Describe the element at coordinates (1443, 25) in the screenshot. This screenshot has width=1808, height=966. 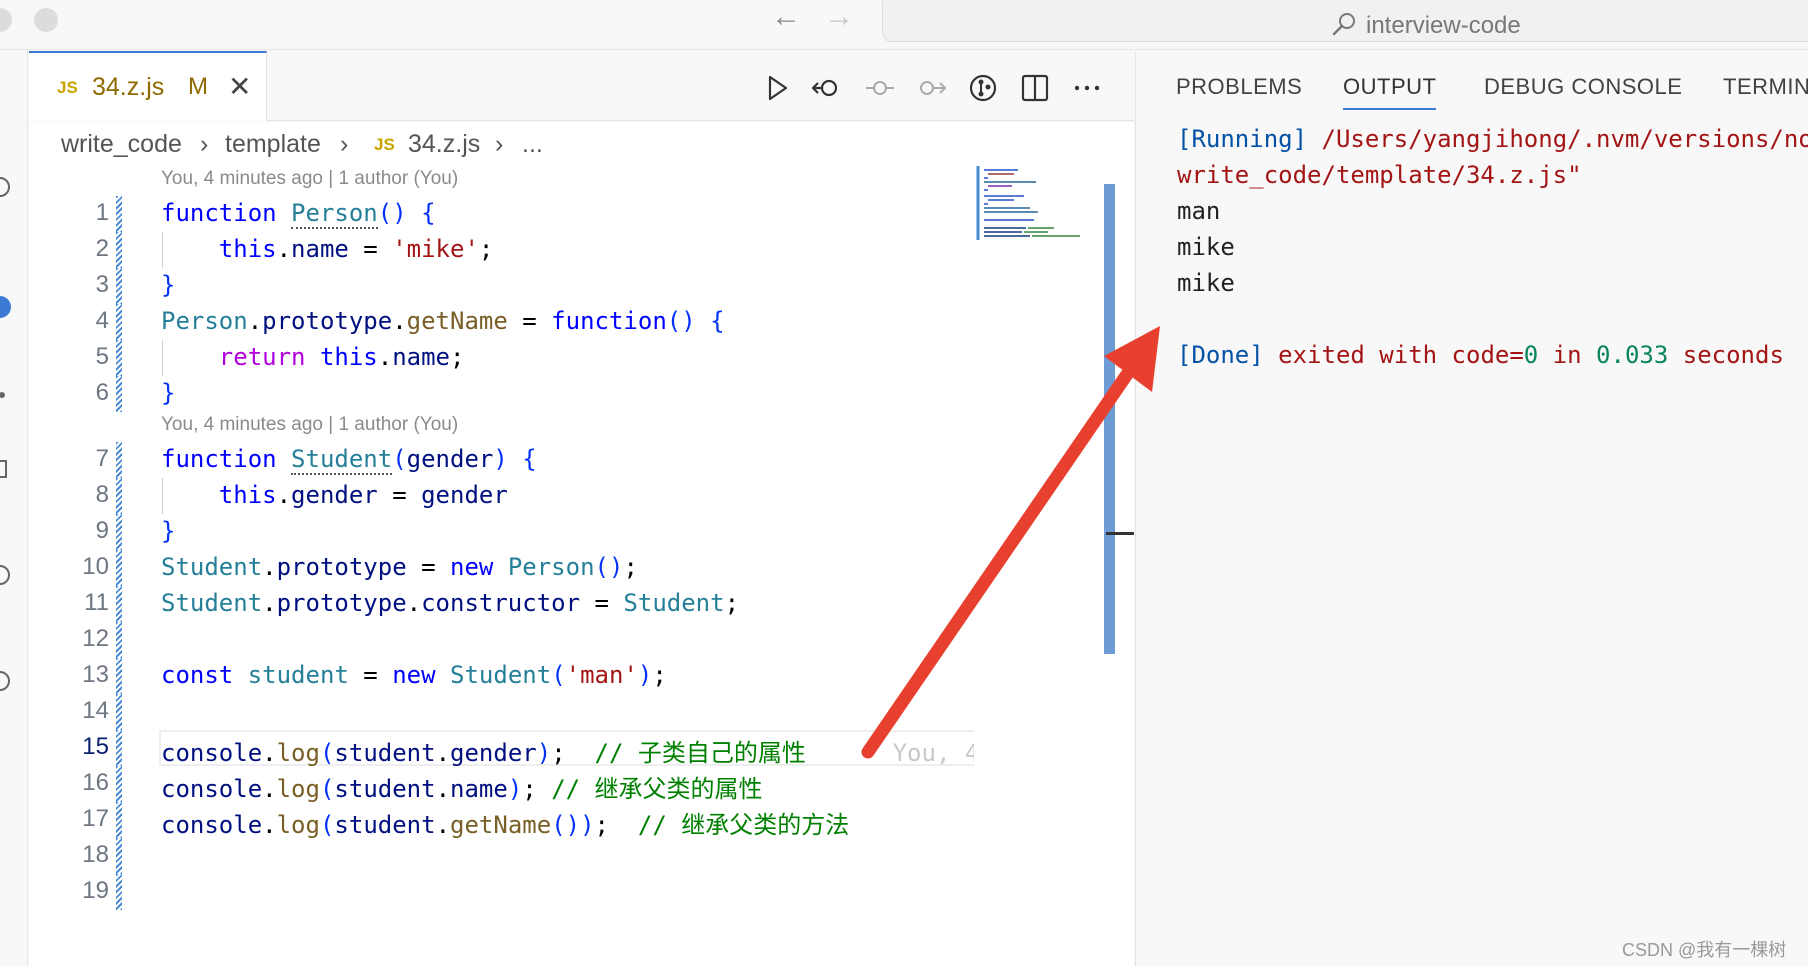
I see `command-center-label: interview-code` at that location.